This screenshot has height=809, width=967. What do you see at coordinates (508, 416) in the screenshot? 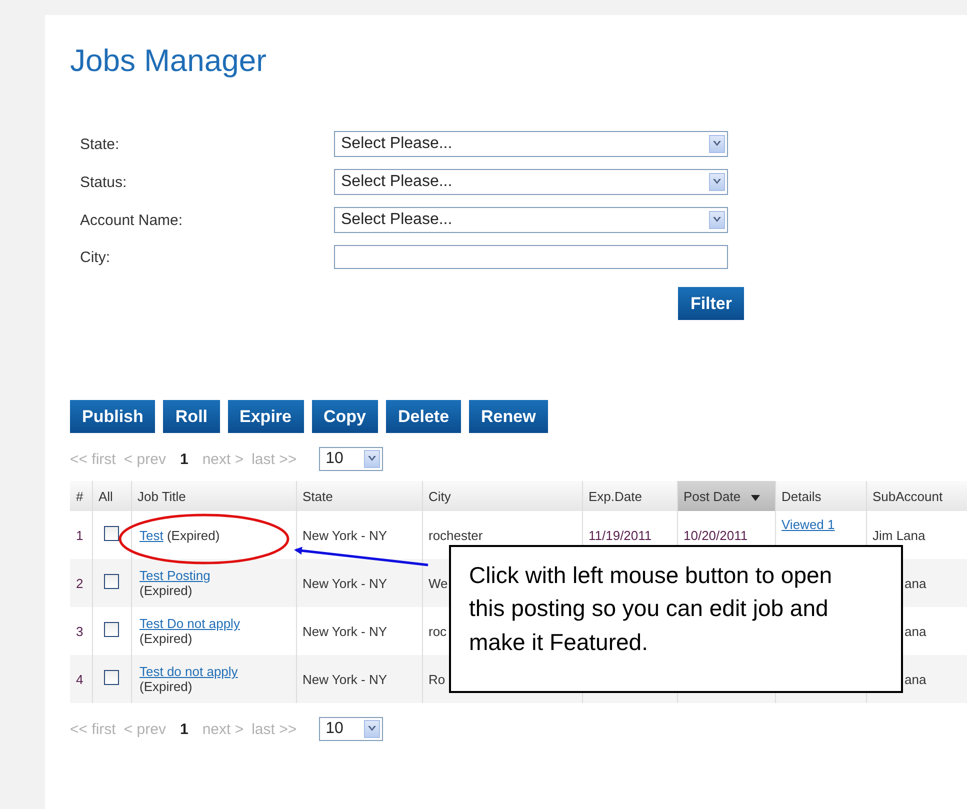
I see `action-button: Renew` at bounding box center [508, 416].